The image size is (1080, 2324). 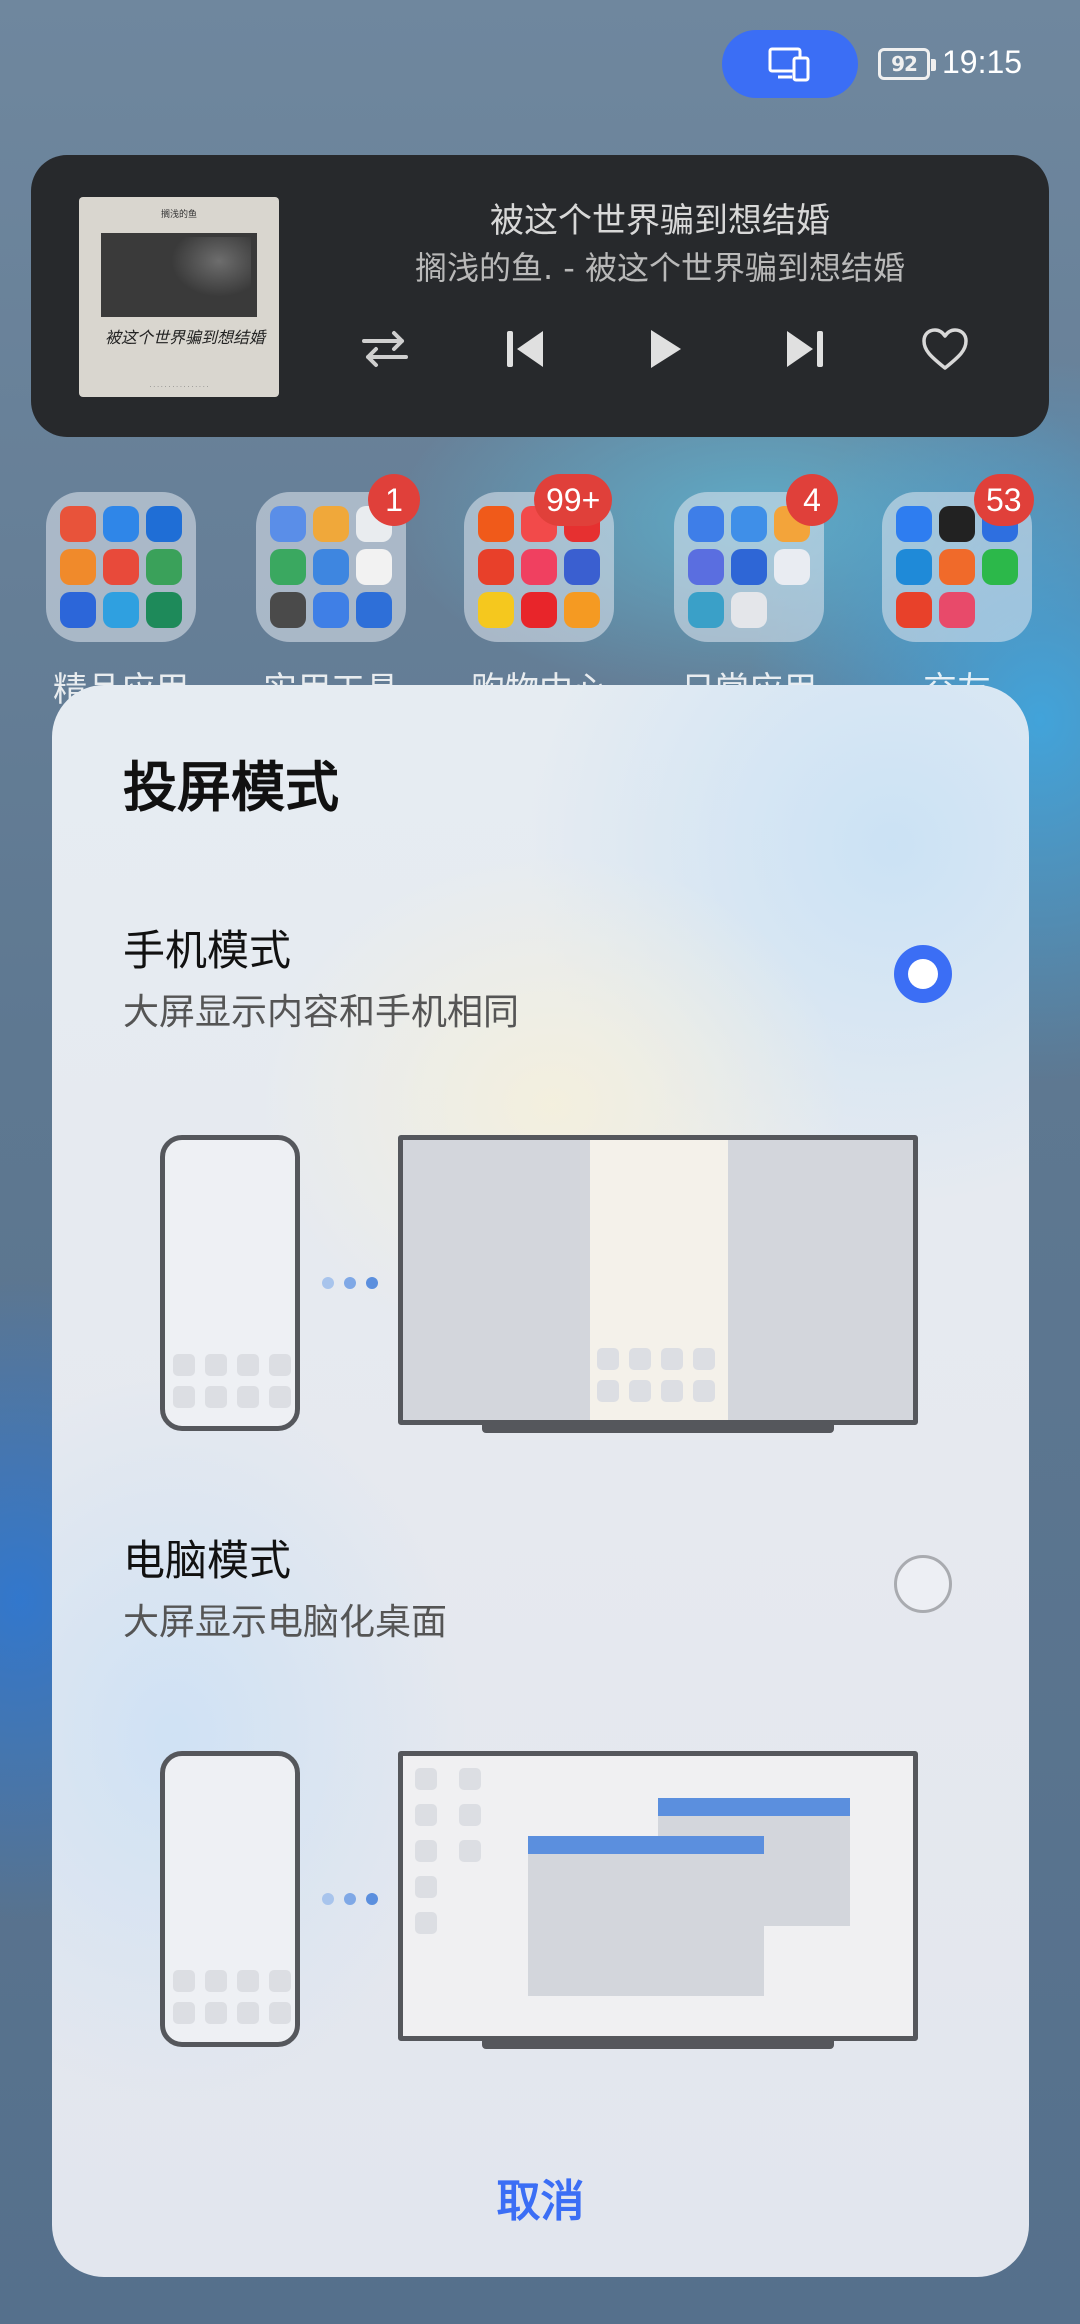 What do you see at coordinates (540, 2197) in the screenshot?
I see `cancel-button: 取消` at bounding box center [540, 2197].